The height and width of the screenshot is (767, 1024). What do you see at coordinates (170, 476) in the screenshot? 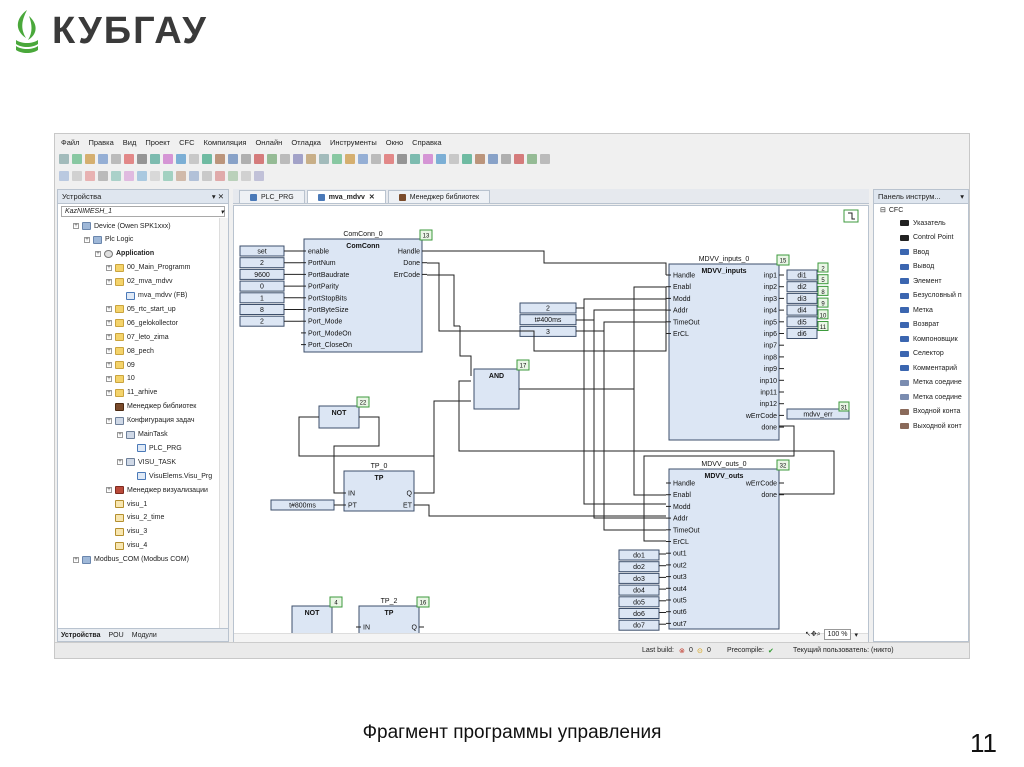
I see `tree-item: VisuElems.Visu_Prg` at bounding box center [170, 476].